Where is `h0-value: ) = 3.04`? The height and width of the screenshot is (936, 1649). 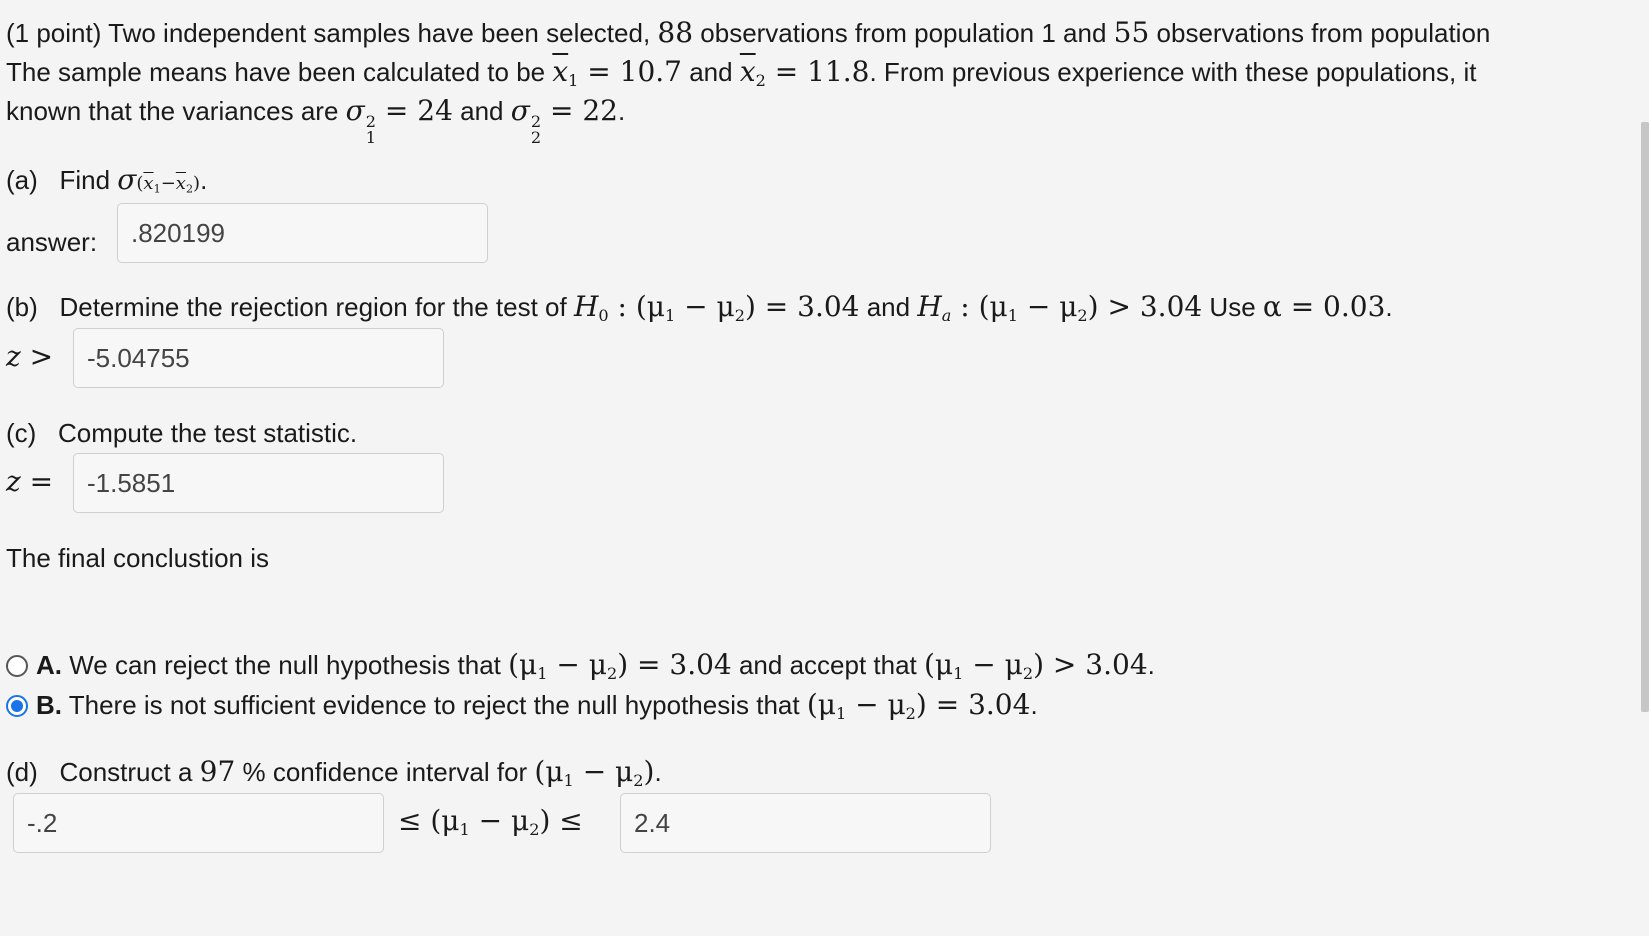
h0-value: ) = 3.04 is located at coordinates (802, 306).